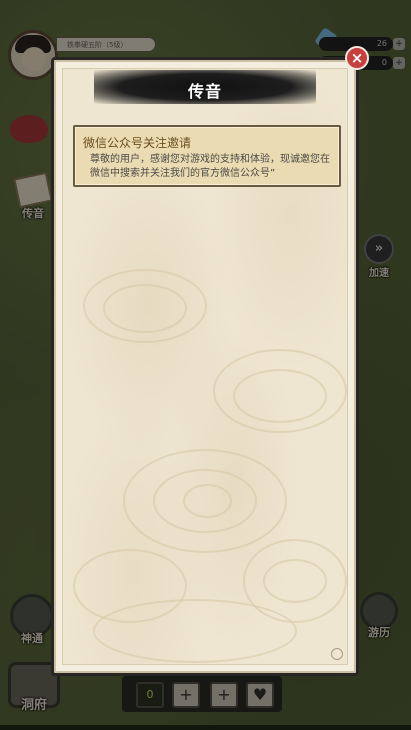 The image size is (411, 730). I want to click on dialog-title: 传音, so click(204, 91).